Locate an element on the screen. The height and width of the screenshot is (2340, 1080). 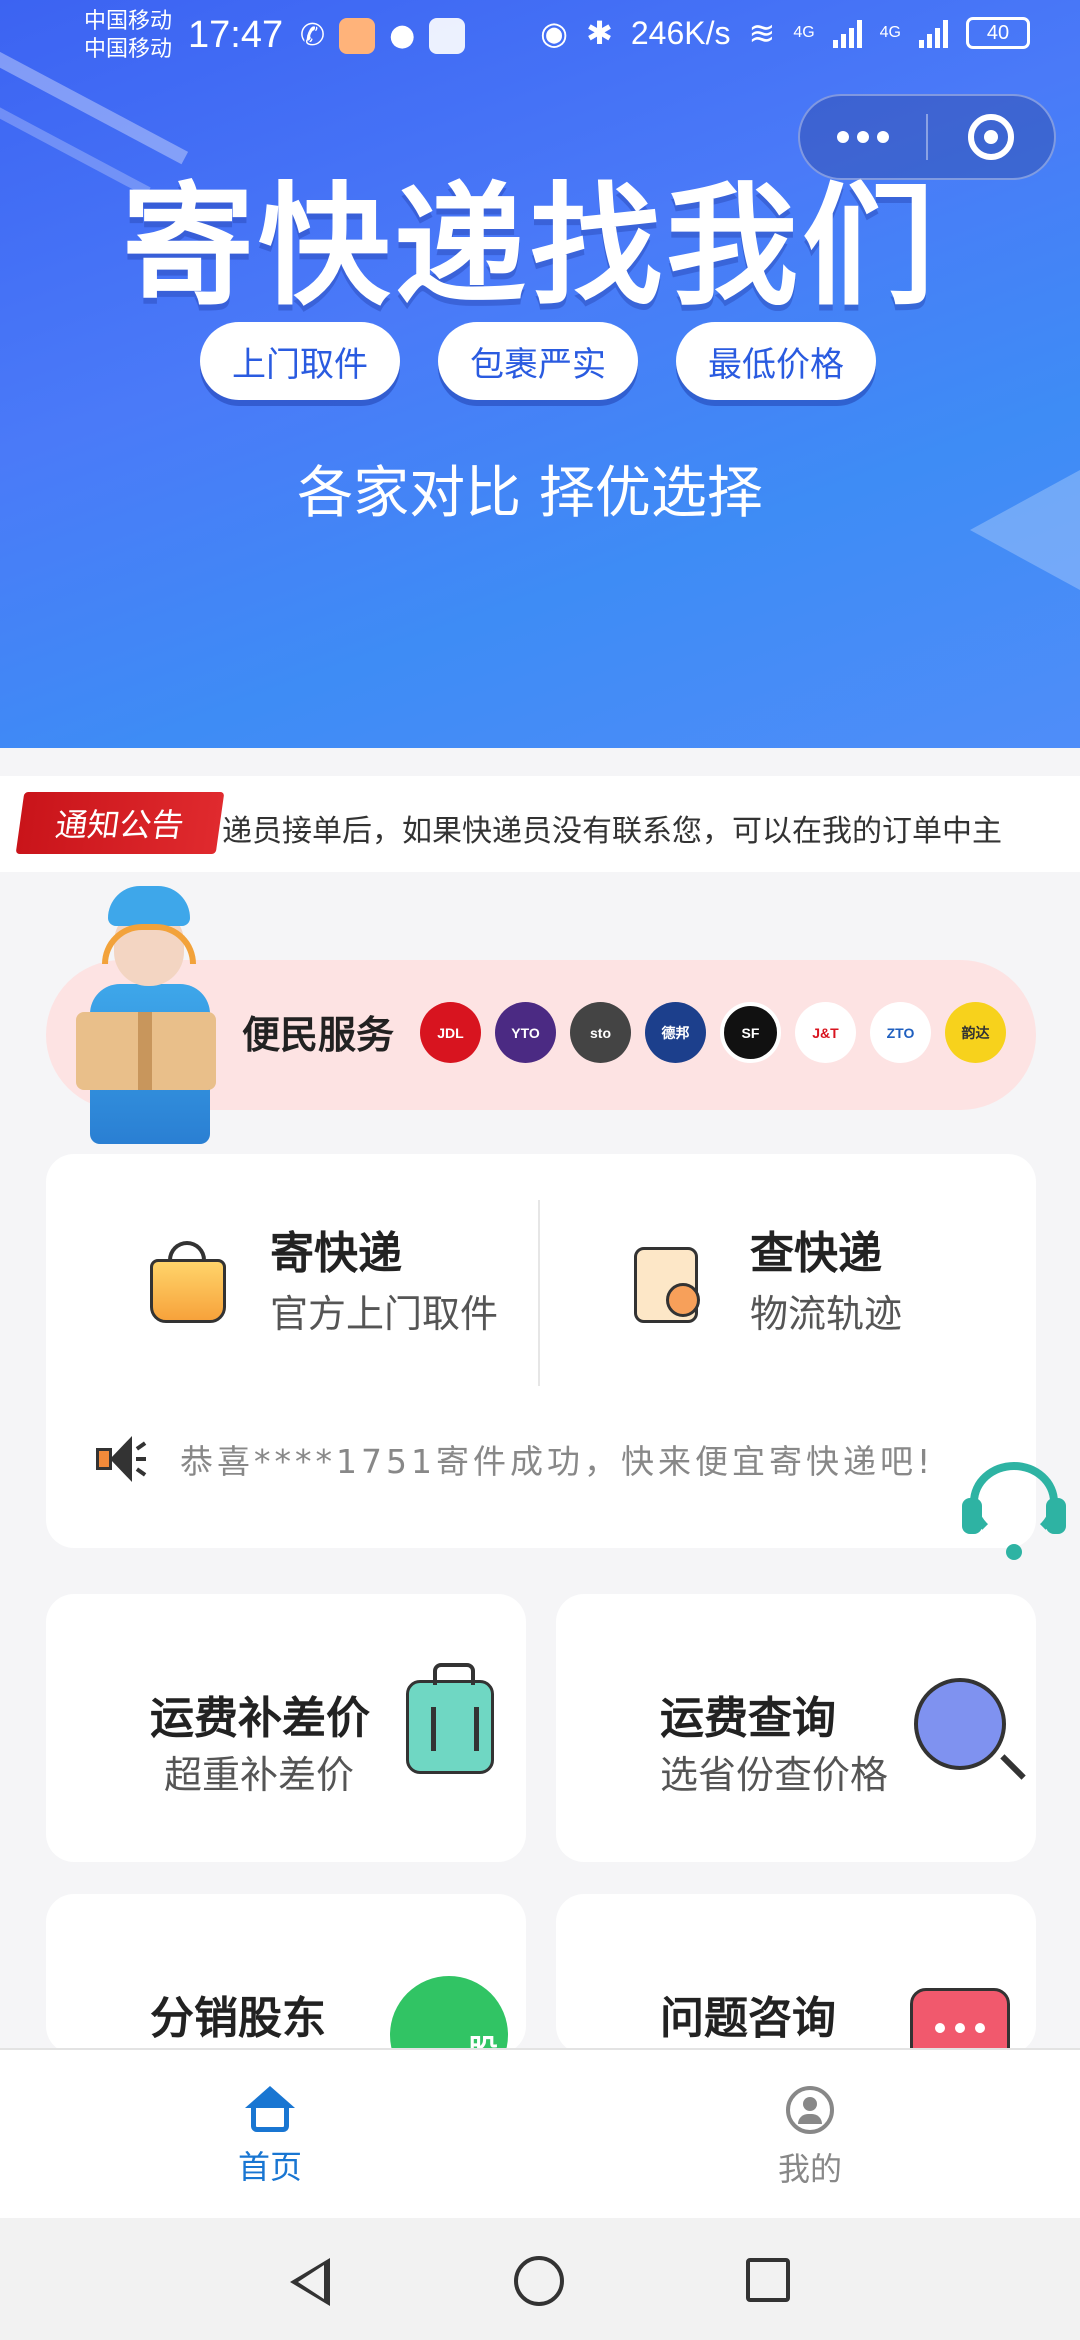
more-menu-button is located at coordinates (863, 137).